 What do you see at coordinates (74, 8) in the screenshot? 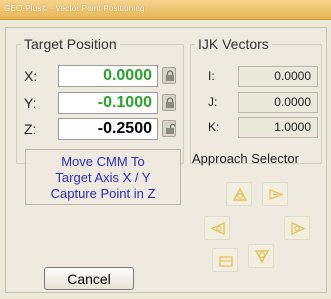
I see `window-title: GEO-Plus© - Vector Point Positioning` at bounding box center [74, 8].